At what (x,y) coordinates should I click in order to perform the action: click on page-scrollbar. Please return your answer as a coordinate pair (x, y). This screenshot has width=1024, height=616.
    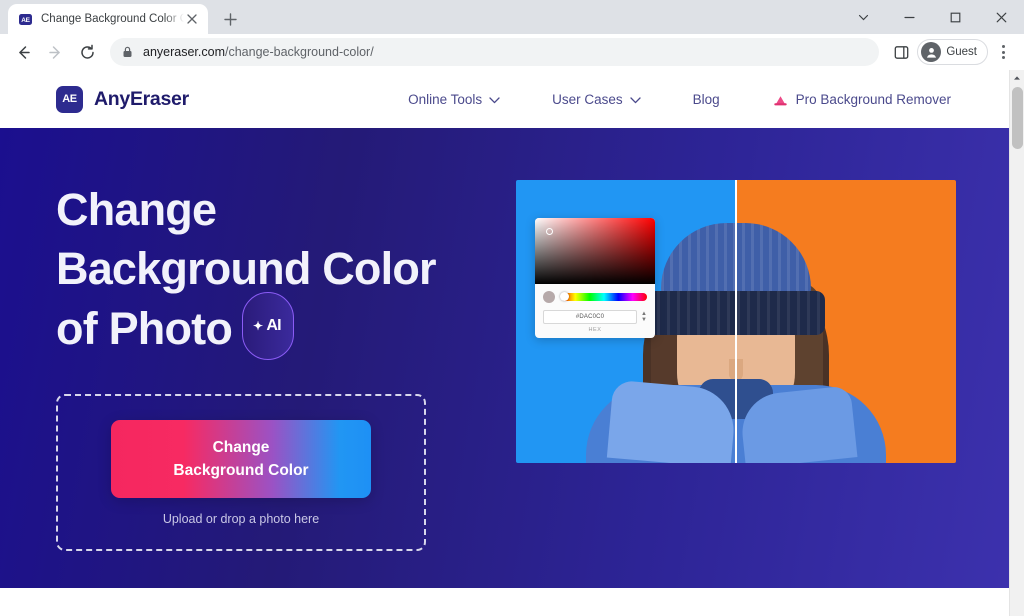
    Looking at the image, I should click on (1016, 343).